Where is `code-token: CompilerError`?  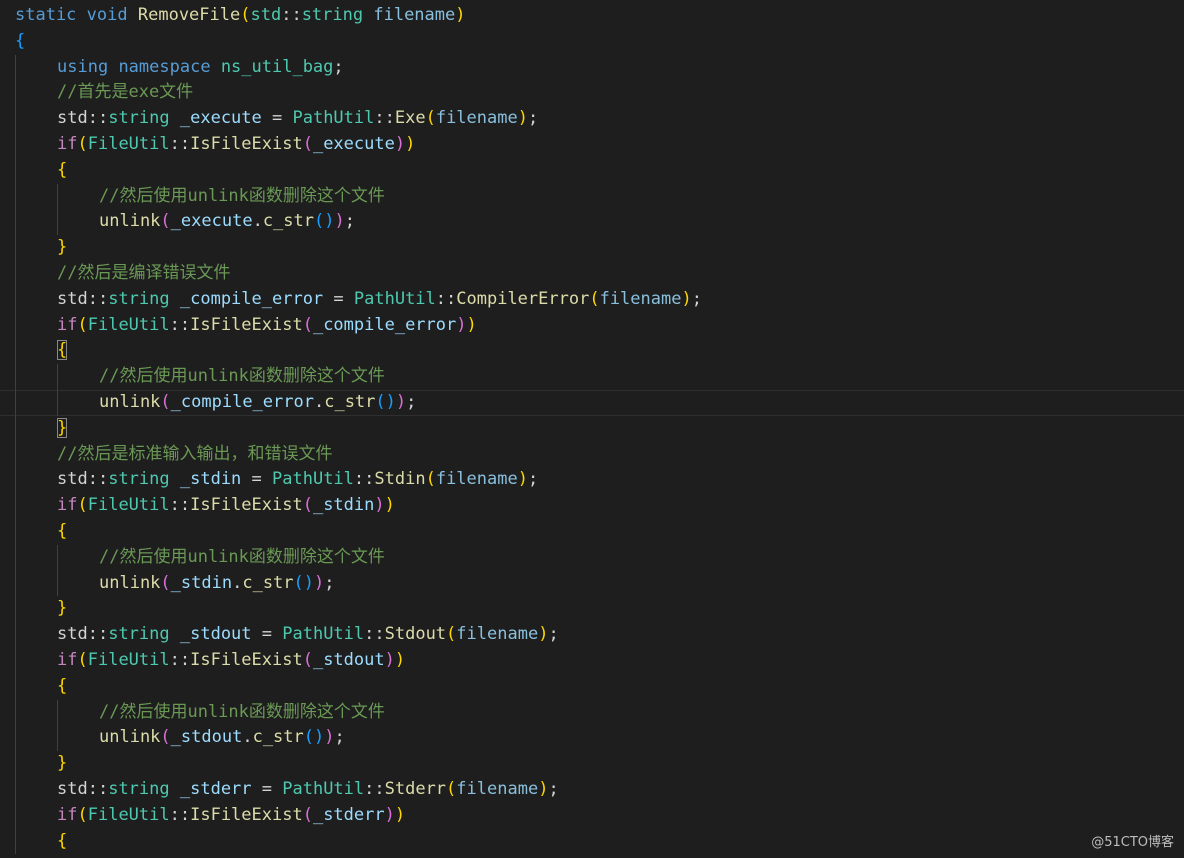
code-token: CompilerError is located at coordinates (523, 298).